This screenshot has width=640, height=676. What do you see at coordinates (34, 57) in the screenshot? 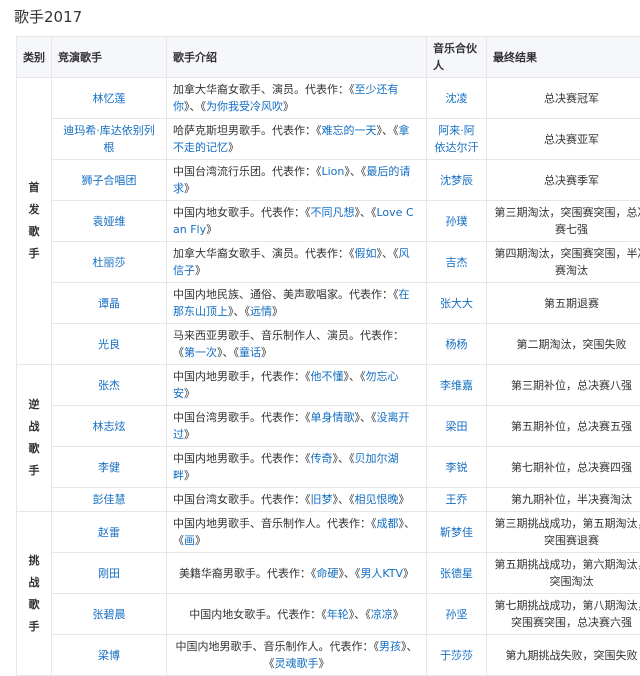
I see `header-category: 类别` at bounding box center [34, 57].